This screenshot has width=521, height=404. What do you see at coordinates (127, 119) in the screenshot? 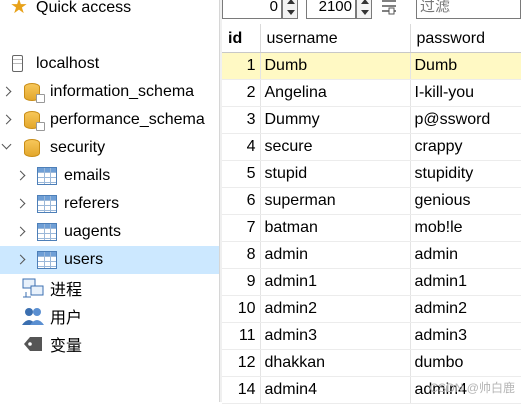
I see `db-label: performance_schema` at bounding box center [127, 119].